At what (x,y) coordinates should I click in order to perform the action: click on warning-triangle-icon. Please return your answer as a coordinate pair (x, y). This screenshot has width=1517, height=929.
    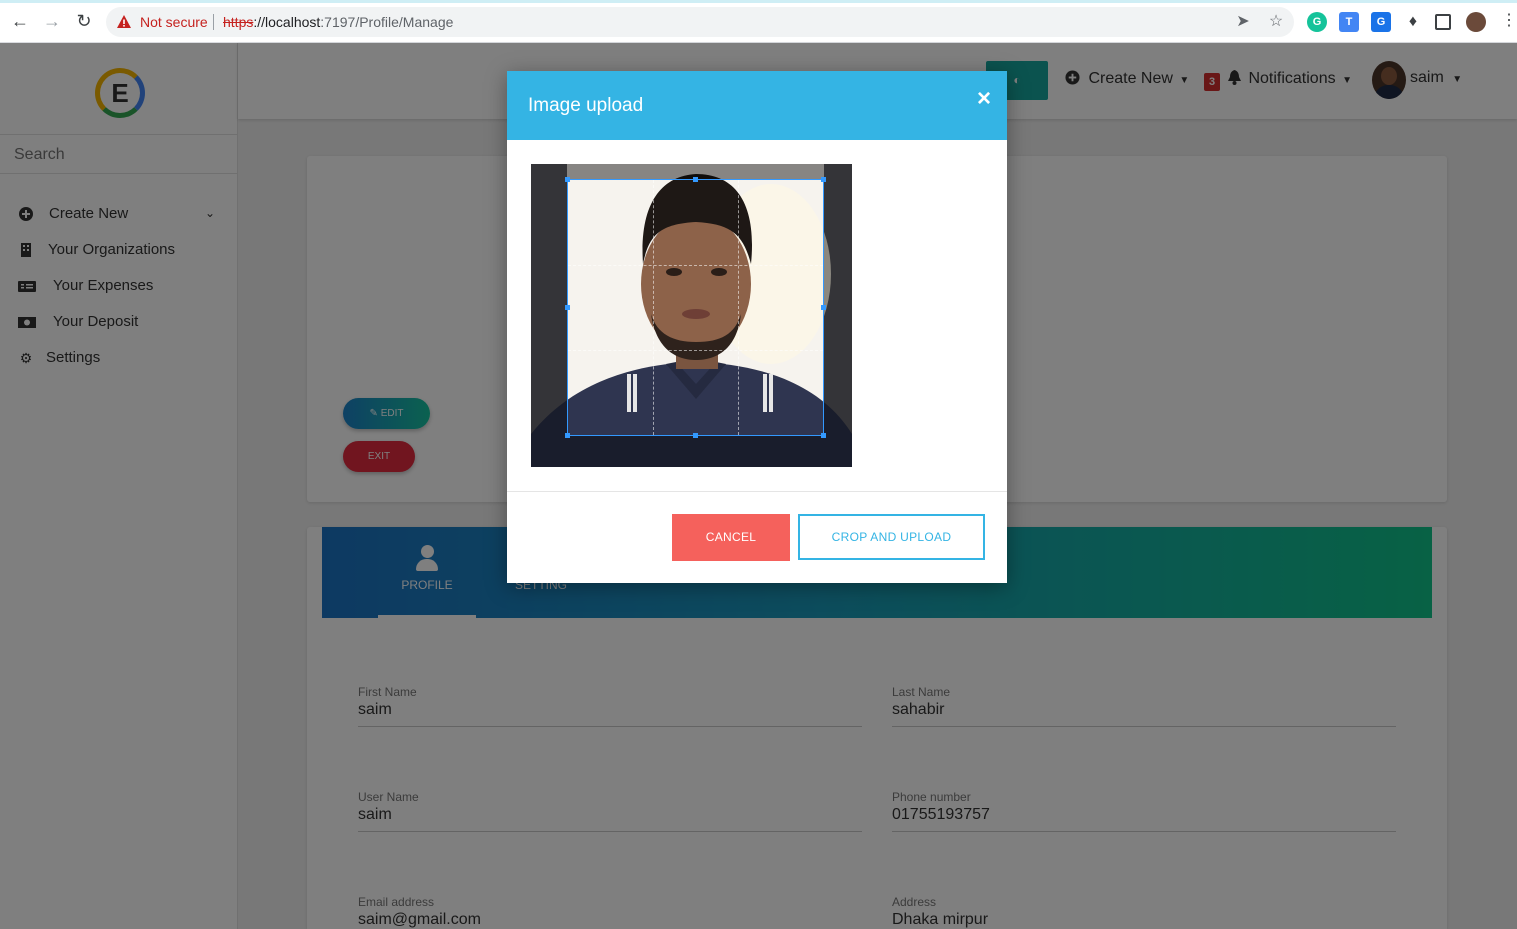
    Looking at the image, I should click on (124, 21).